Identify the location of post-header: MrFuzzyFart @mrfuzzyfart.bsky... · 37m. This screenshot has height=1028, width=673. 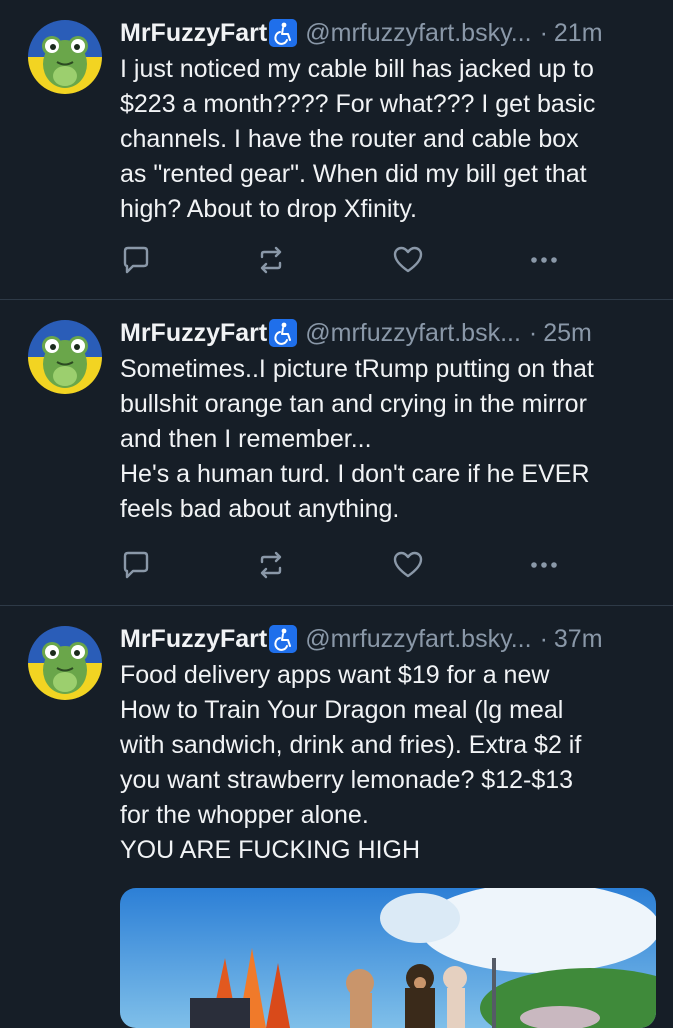
(388, 639).